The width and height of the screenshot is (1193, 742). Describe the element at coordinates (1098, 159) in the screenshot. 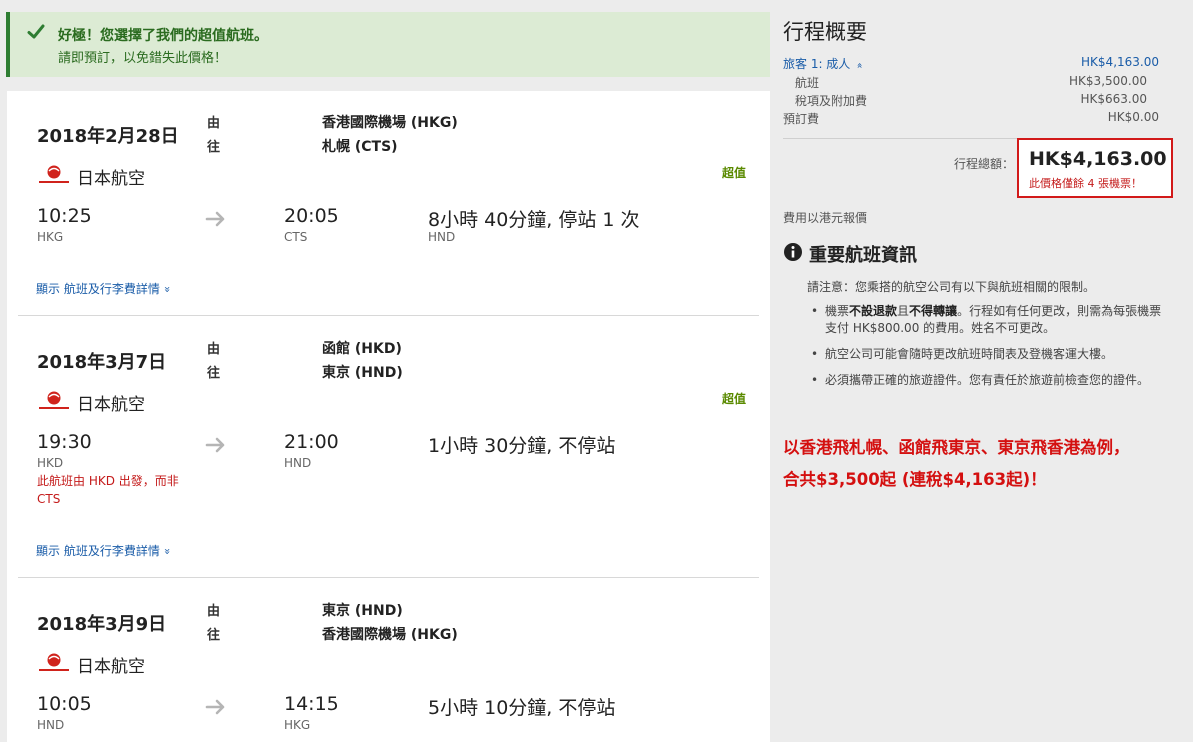

I see `total-price: HK$4,163.00` at that location.